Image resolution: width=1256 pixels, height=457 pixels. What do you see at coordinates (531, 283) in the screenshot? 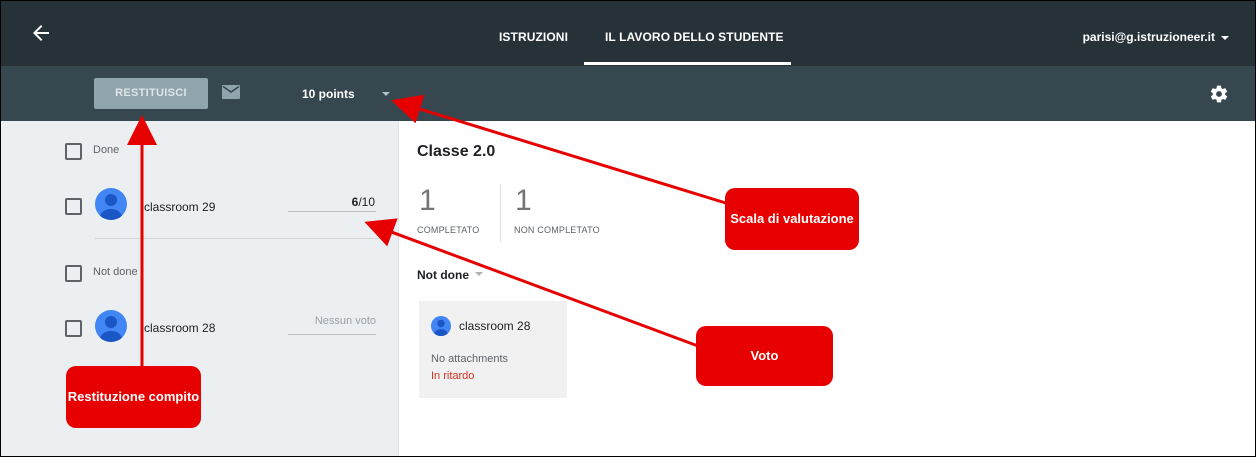
I see `arrow-to-grade` at bounding box center [531, 283].